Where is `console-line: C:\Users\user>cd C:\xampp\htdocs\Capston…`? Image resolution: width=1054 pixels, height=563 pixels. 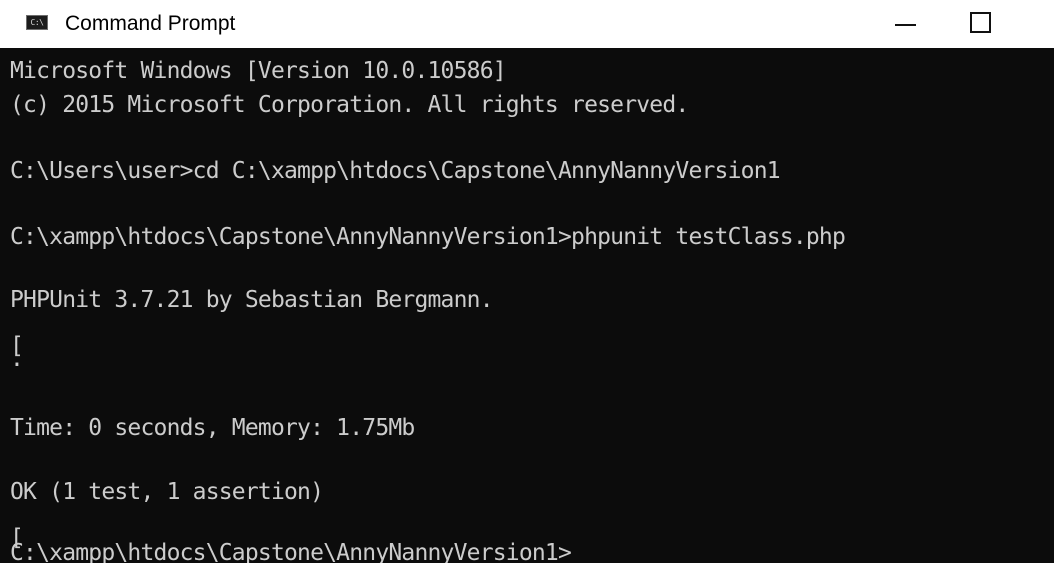 console-line: C:\Users\user>cd C:\xampp\htdocs\Capston… is located at coordinates (395, 171).